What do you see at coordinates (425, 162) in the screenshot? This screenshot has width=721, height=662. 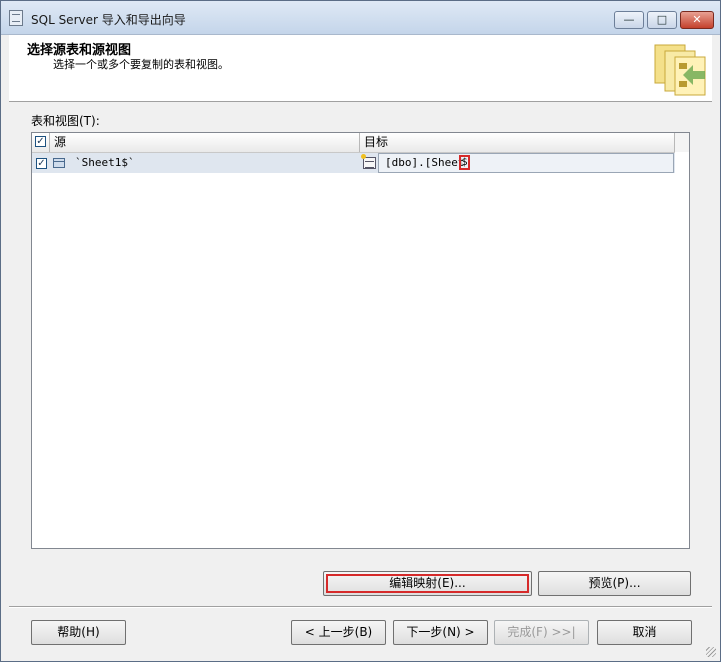 I see `target-table-name: [dbo].[Sheet` at bounding box center [425, 162].